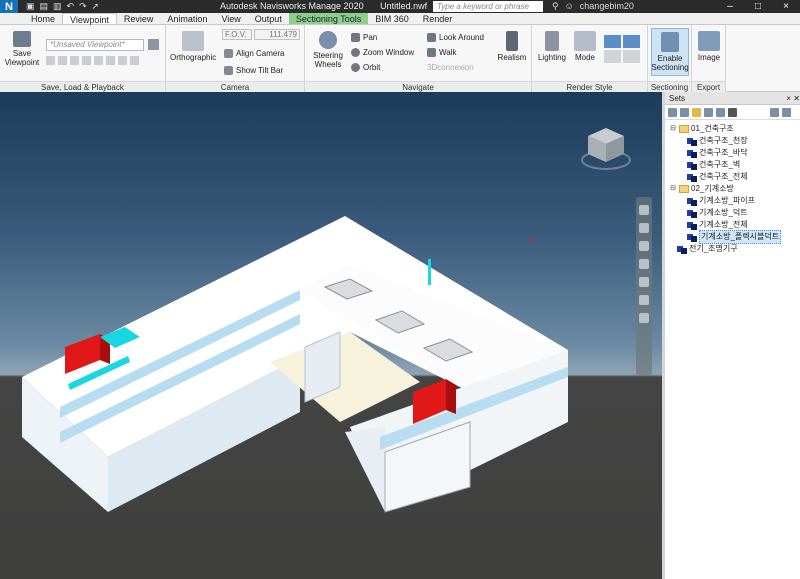  Describe the element at coordinates (644, 318) in the screenshot. I see `select-nav-icon` at that location.